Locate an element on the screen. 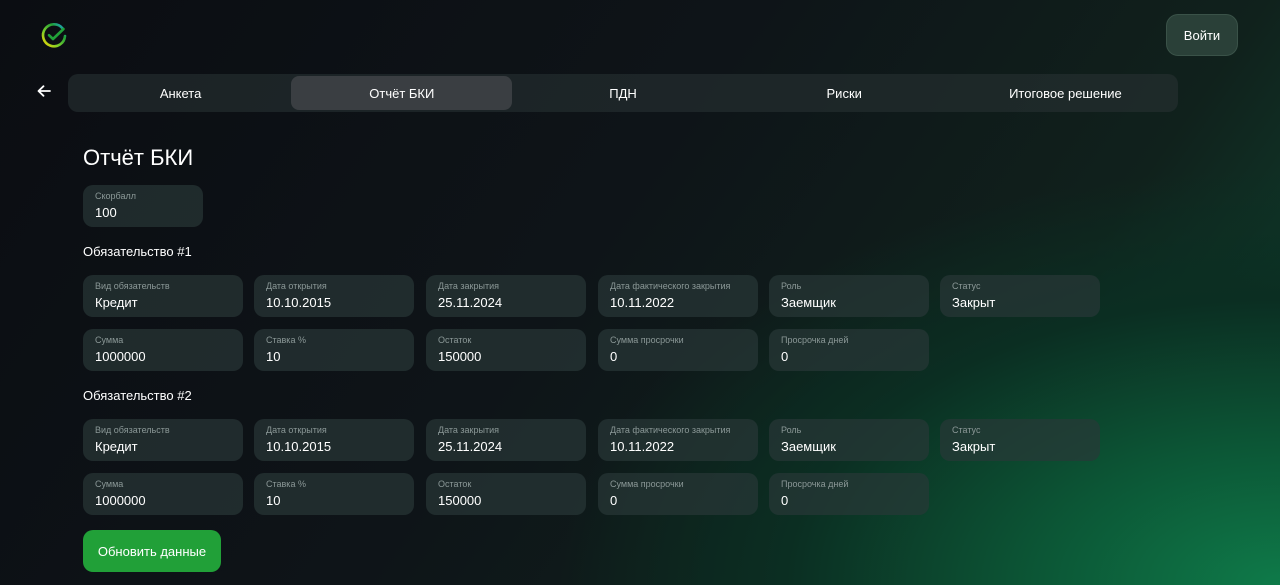 The width and height of the screenshot is (1280, 585). obligation-2-overdue-days-field: Просрочка дней 0 is located at coordinates (849, 494).